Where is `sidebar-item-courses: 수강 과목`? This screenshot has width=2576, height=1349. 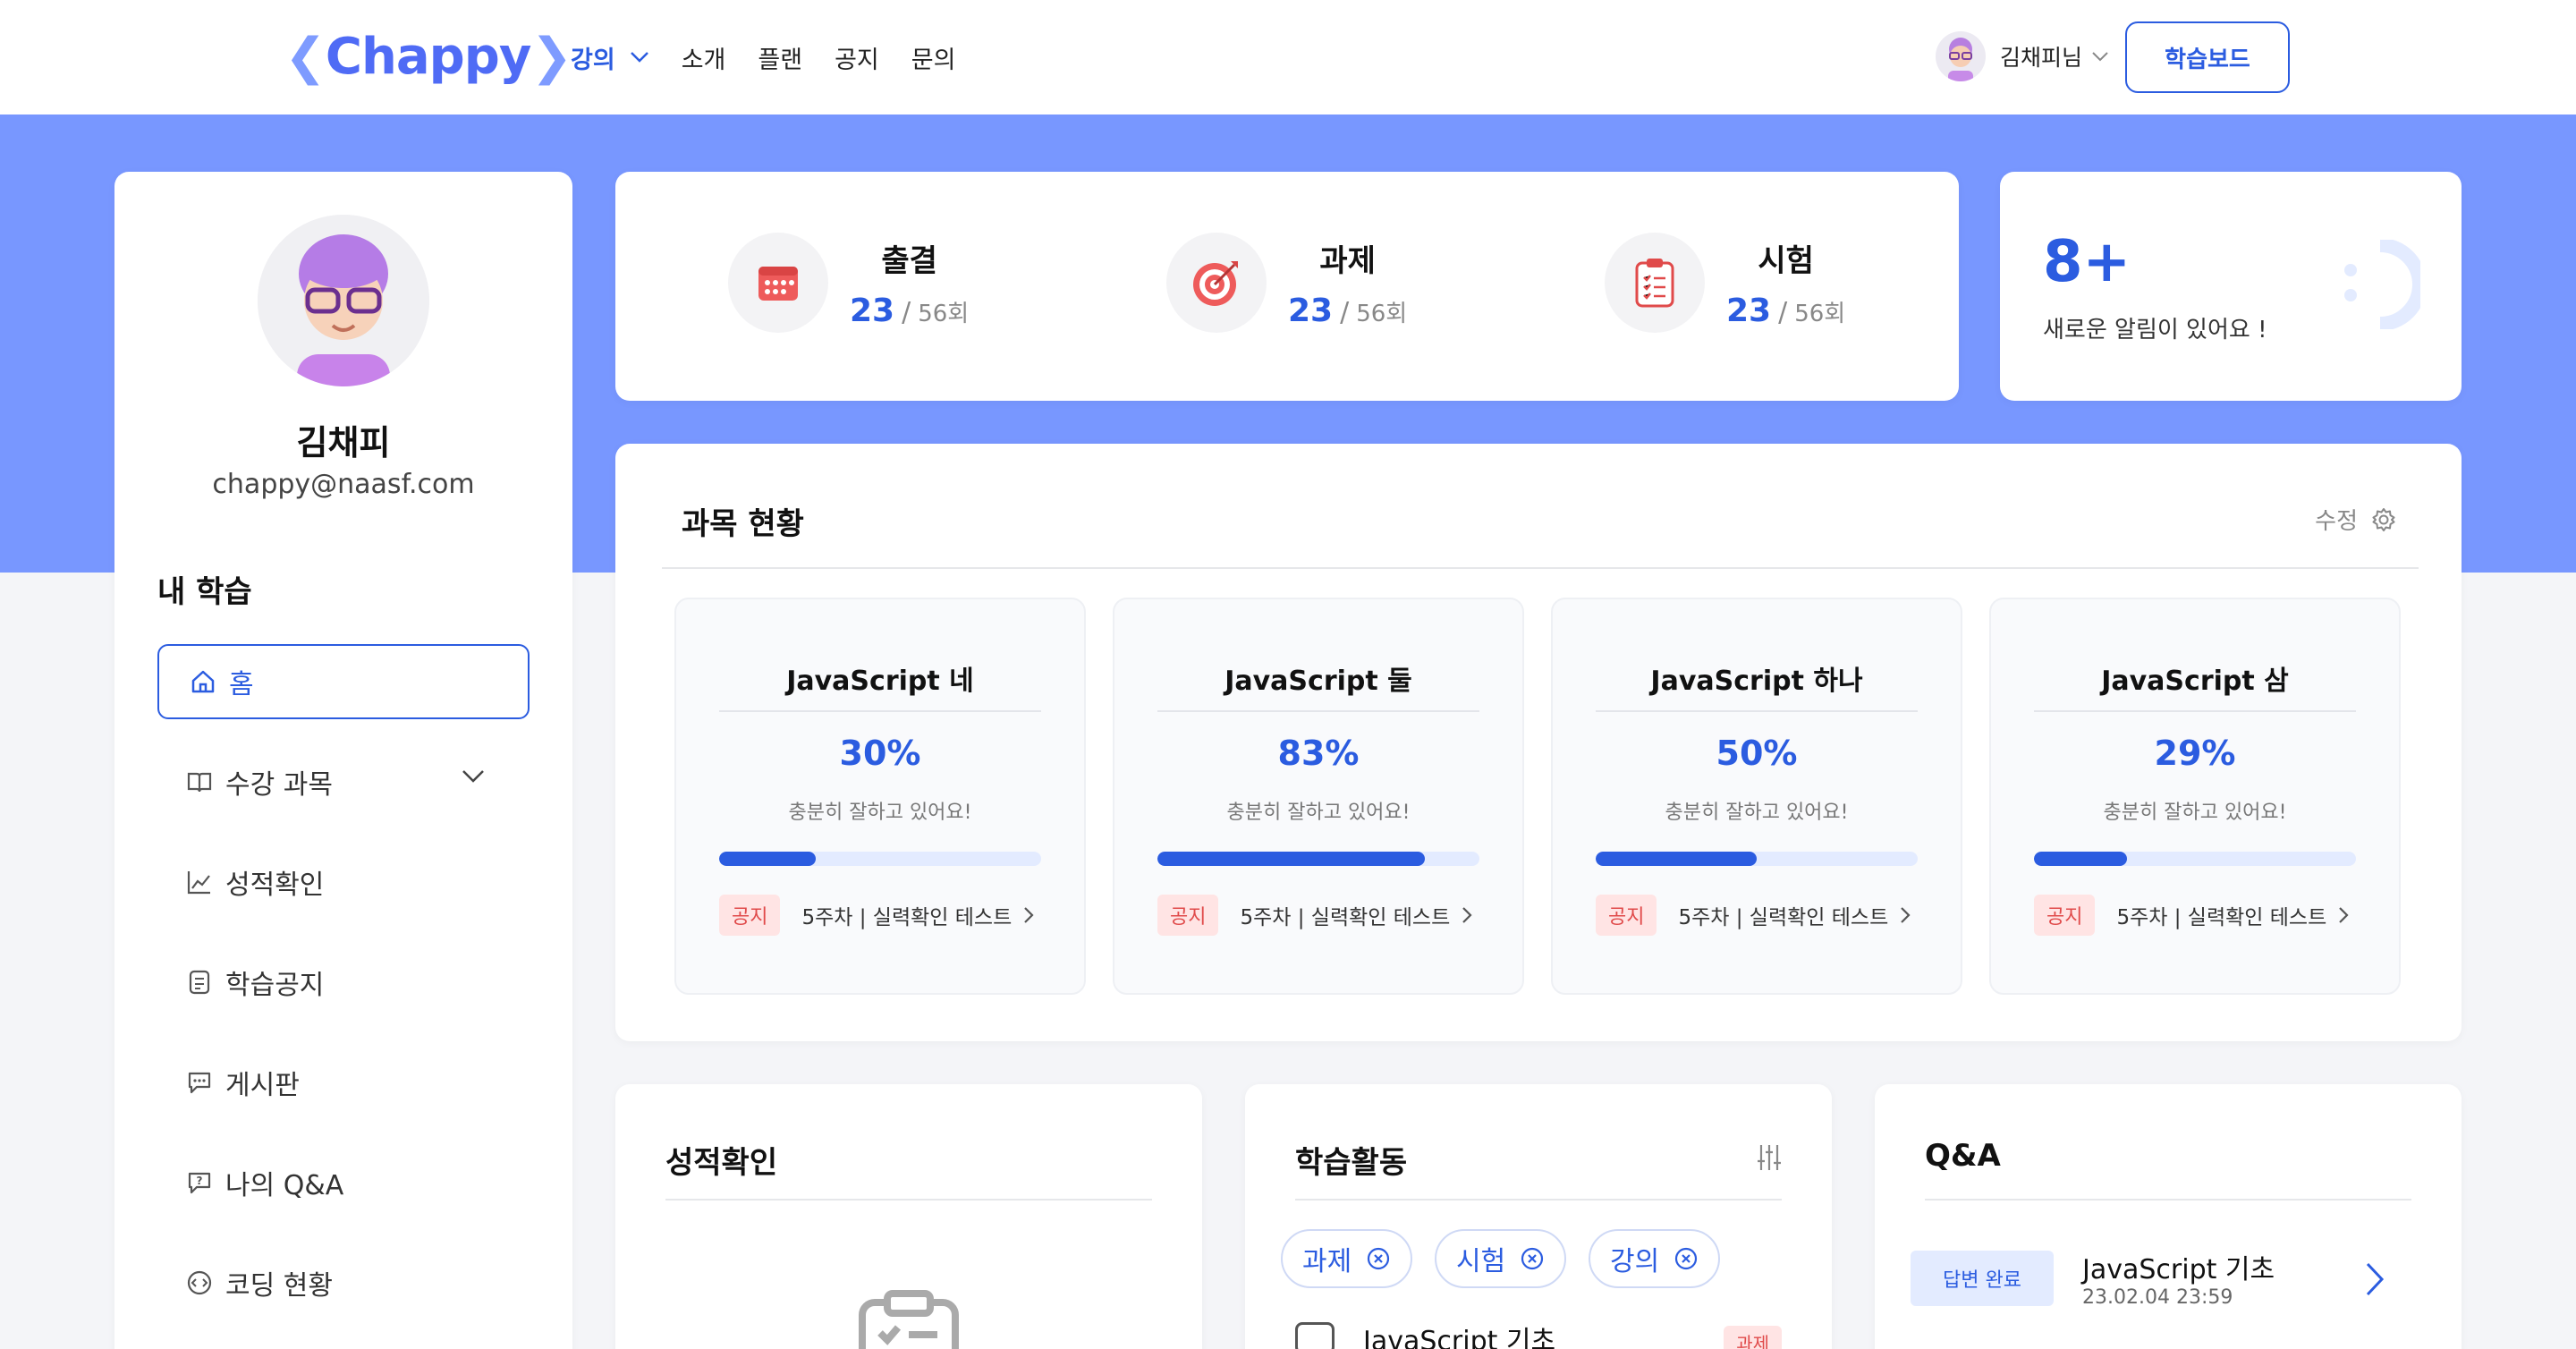
sidebar-item-courses: 수강 과목 is located at coordinates (343, 781).